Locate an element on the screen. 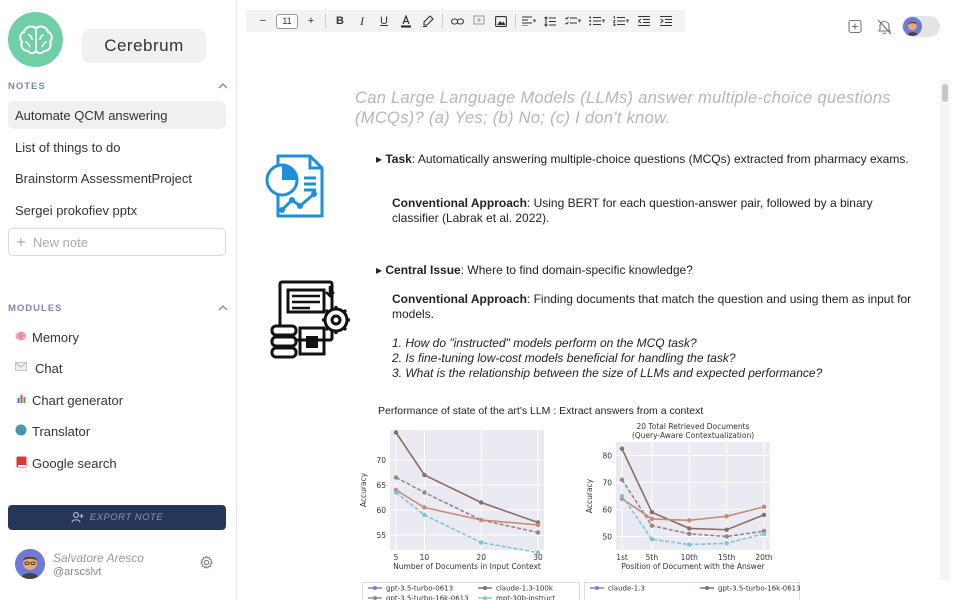  scrollbar-thumb is located at coordinates (945, 93).